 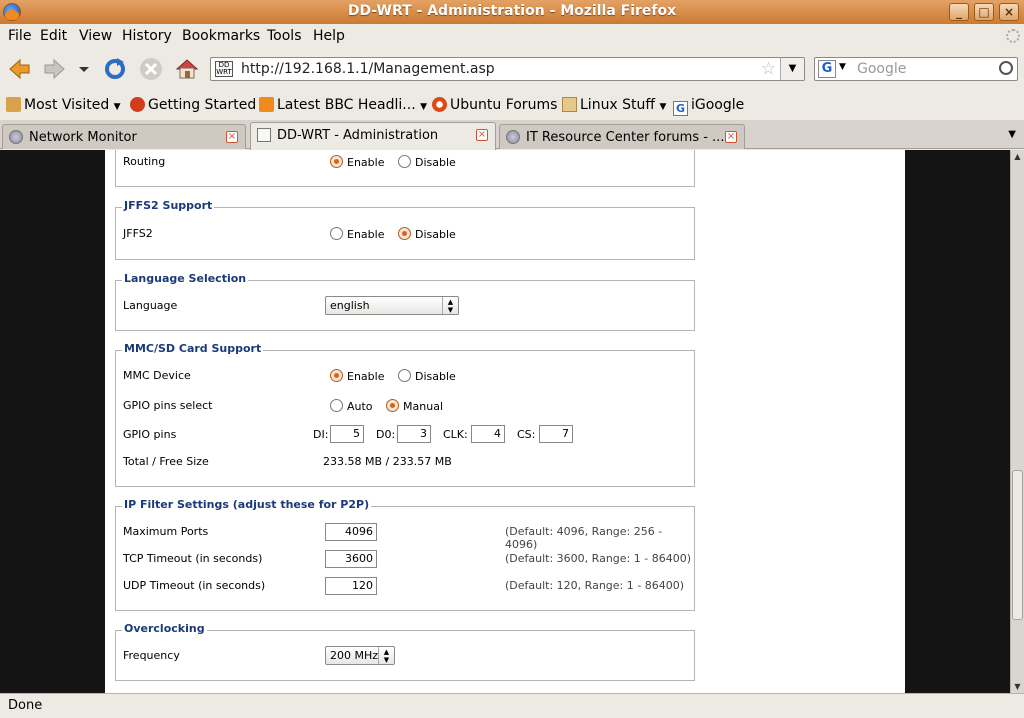 What do you see at coordinates (368, 69) in the screenshot?
I see `url-text: http://192.168.1.1/Management.asp` at bounding box center [368, 69].